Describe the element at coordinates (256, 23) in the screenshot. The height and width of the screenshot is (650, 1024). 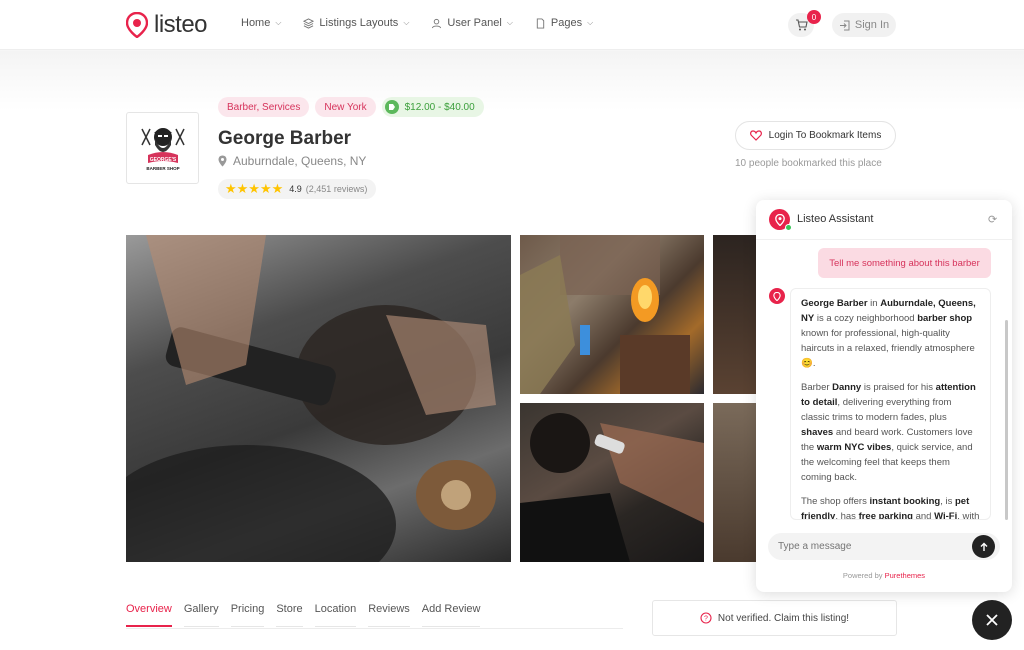
I see `nav-home-label: Home` at that location.